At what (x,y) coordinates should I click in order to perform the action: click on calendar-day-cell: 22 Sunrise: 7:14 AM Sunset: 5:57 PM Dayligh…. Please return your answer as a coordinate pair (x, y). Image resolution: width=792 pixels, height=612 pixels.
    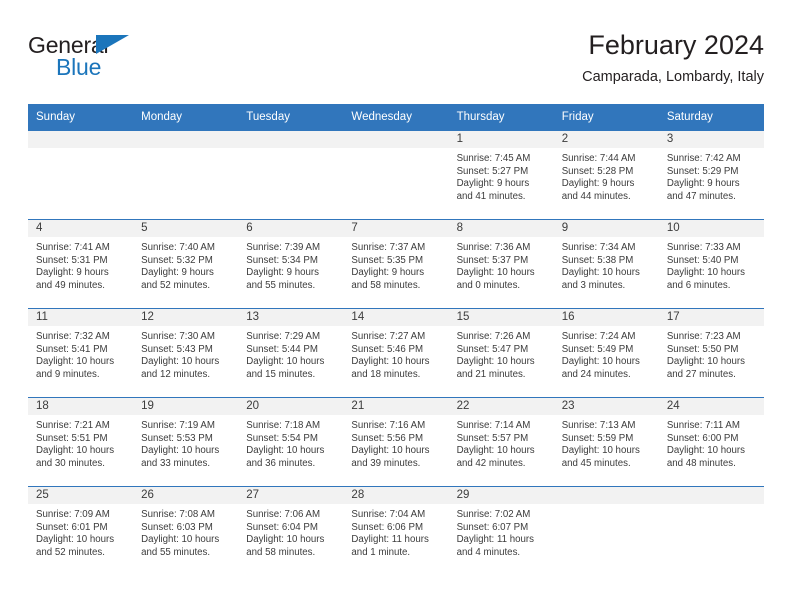
    Looking at the image, I should click on (501, 442).